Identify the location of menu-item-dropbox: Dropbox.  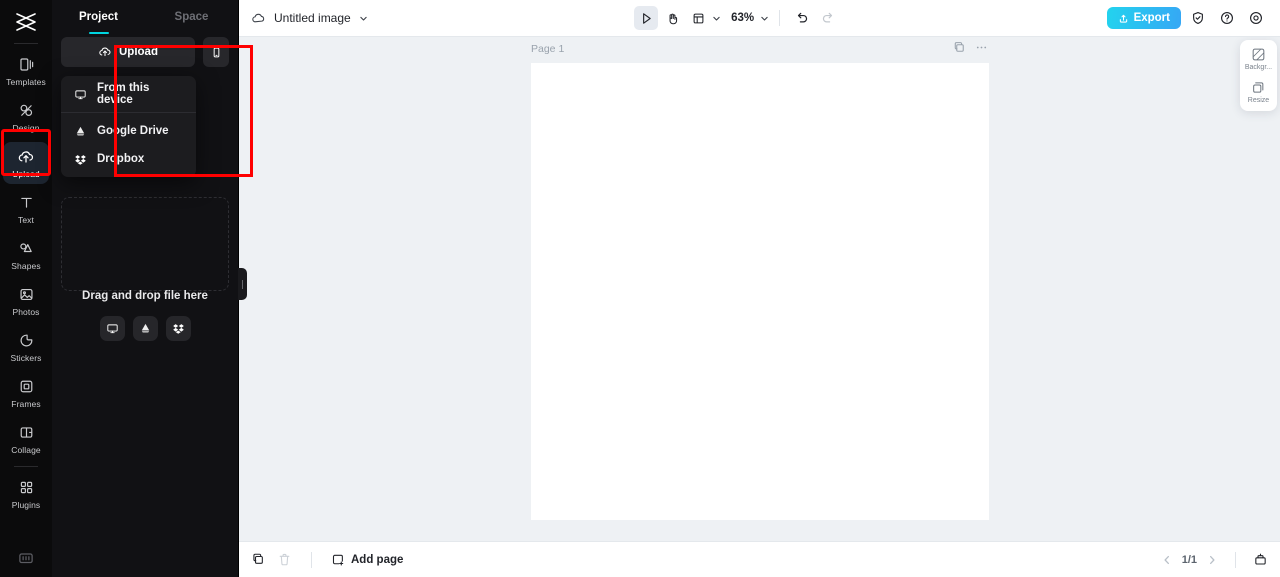
(128, 159).